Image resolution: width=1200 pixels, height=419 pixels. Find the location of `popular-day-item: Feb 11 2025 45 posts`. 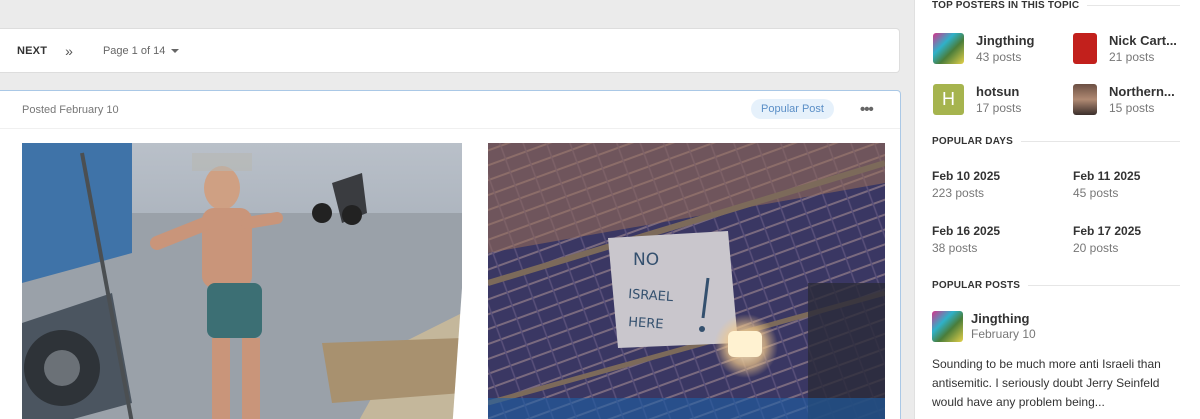

popular-day-item: Feb 11 2025 45 posts is located at coordinates (1106, 185).